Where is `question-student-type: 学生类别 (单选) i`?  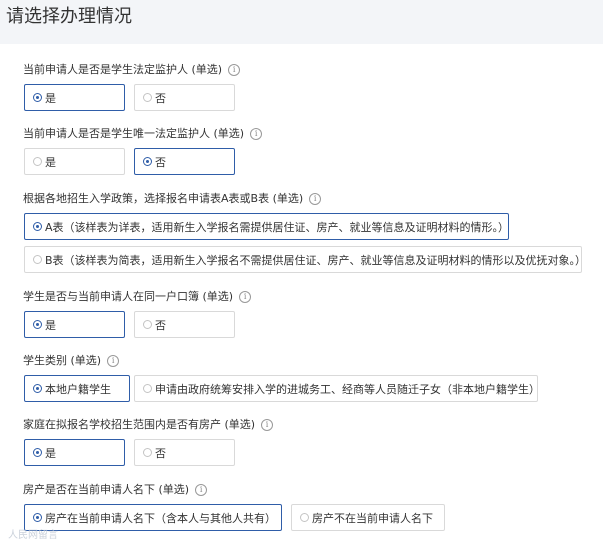
question-student-type: 学生类别 (单选) i is located at coordinates (71, 361).